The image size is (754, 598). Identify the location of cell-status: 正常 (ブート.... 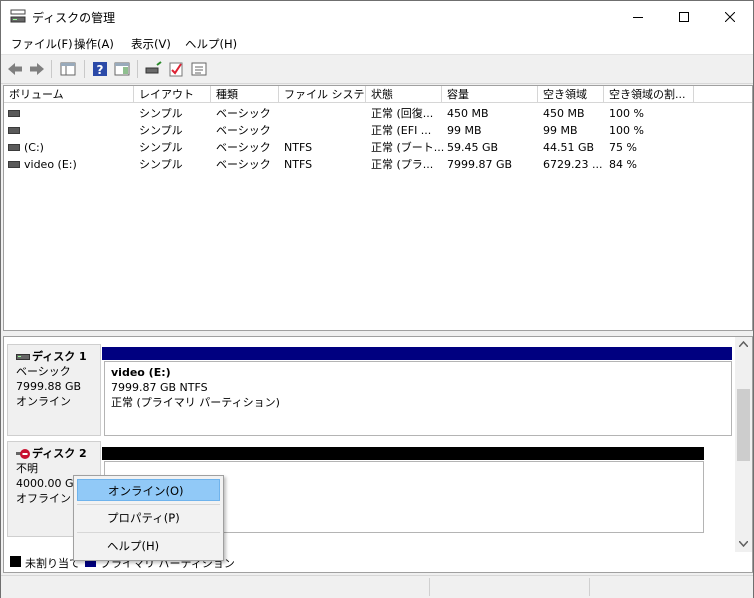
(408, 147).